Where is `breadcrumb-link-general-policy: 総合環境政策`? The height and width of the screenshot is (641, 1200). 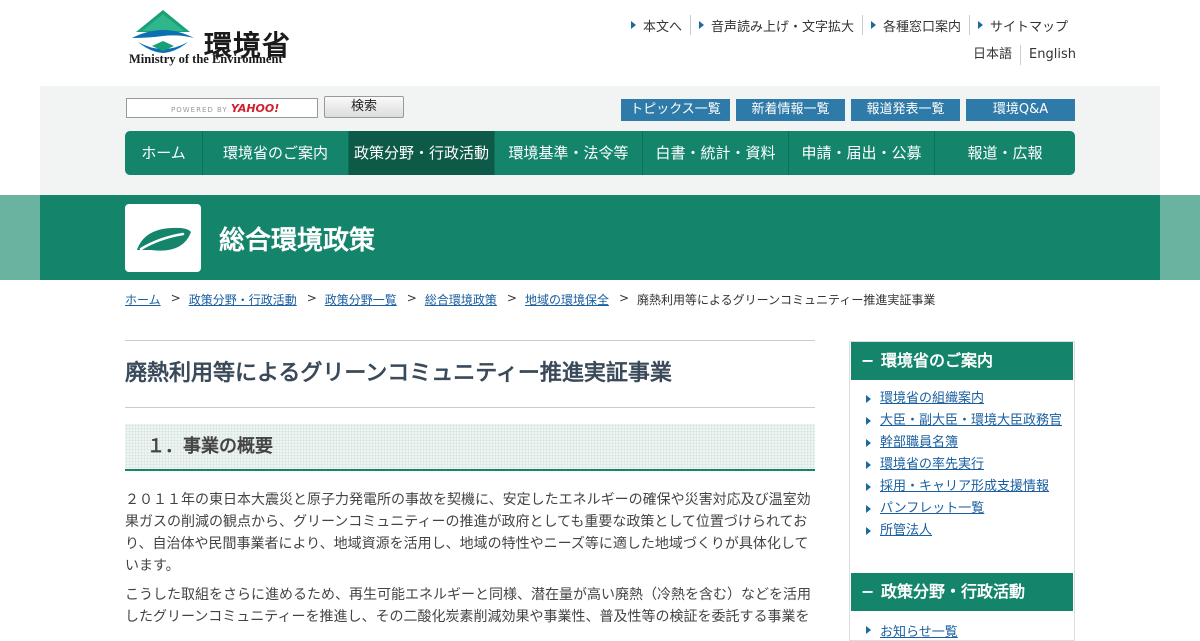 breadcrumb-link-general-policy: 総合環境政策 is located at coordinates (461, 299).